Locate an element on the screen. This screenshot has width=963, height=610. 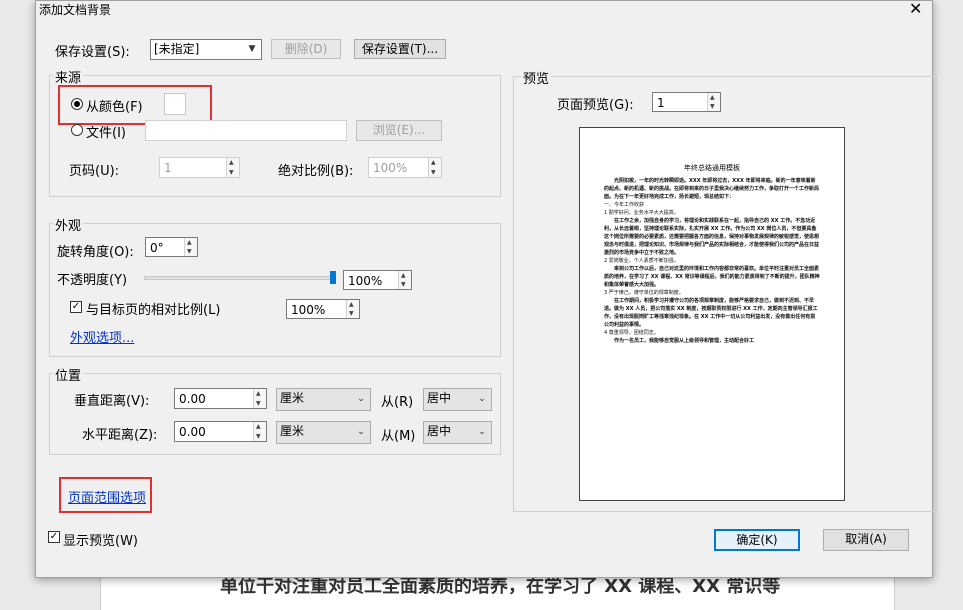
absolute-scale-input: 100% ▲ ▼ is located at coordinates (405, 167).